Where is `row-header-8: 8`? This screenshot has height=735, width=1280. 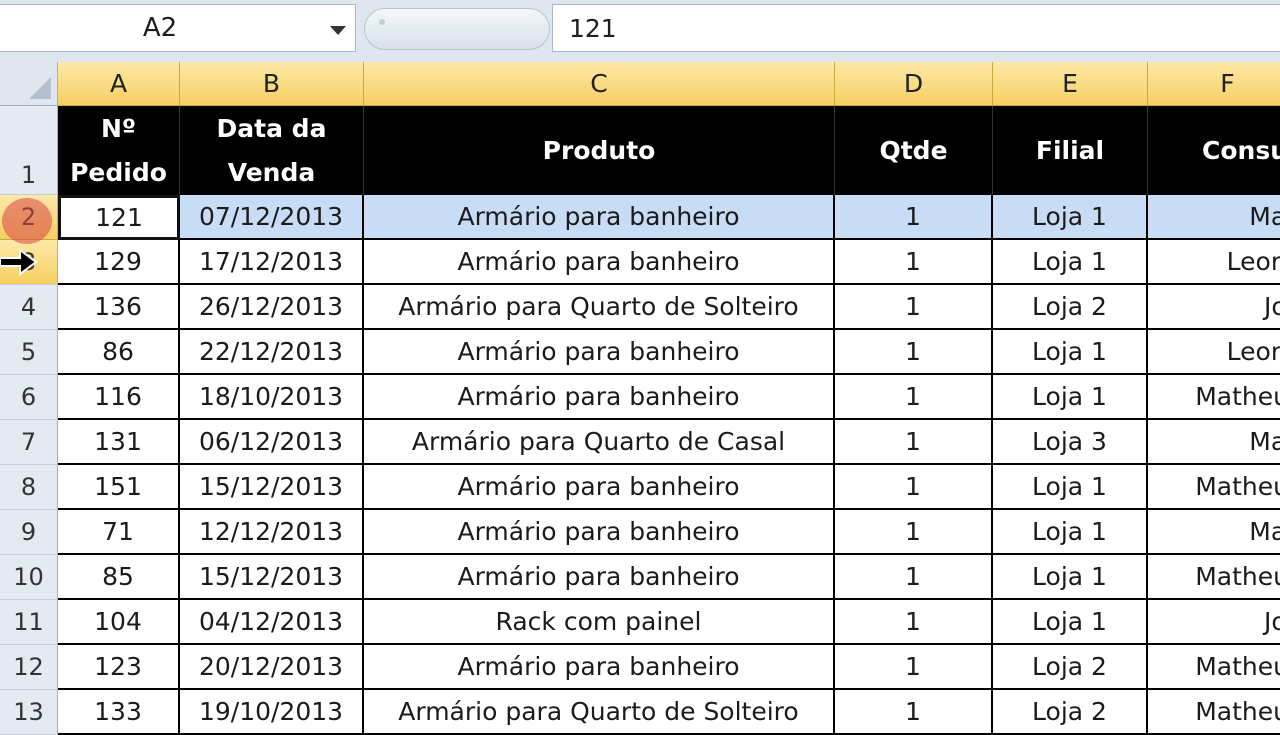 row-header-8: 8 is located at coordinates (29, 487).